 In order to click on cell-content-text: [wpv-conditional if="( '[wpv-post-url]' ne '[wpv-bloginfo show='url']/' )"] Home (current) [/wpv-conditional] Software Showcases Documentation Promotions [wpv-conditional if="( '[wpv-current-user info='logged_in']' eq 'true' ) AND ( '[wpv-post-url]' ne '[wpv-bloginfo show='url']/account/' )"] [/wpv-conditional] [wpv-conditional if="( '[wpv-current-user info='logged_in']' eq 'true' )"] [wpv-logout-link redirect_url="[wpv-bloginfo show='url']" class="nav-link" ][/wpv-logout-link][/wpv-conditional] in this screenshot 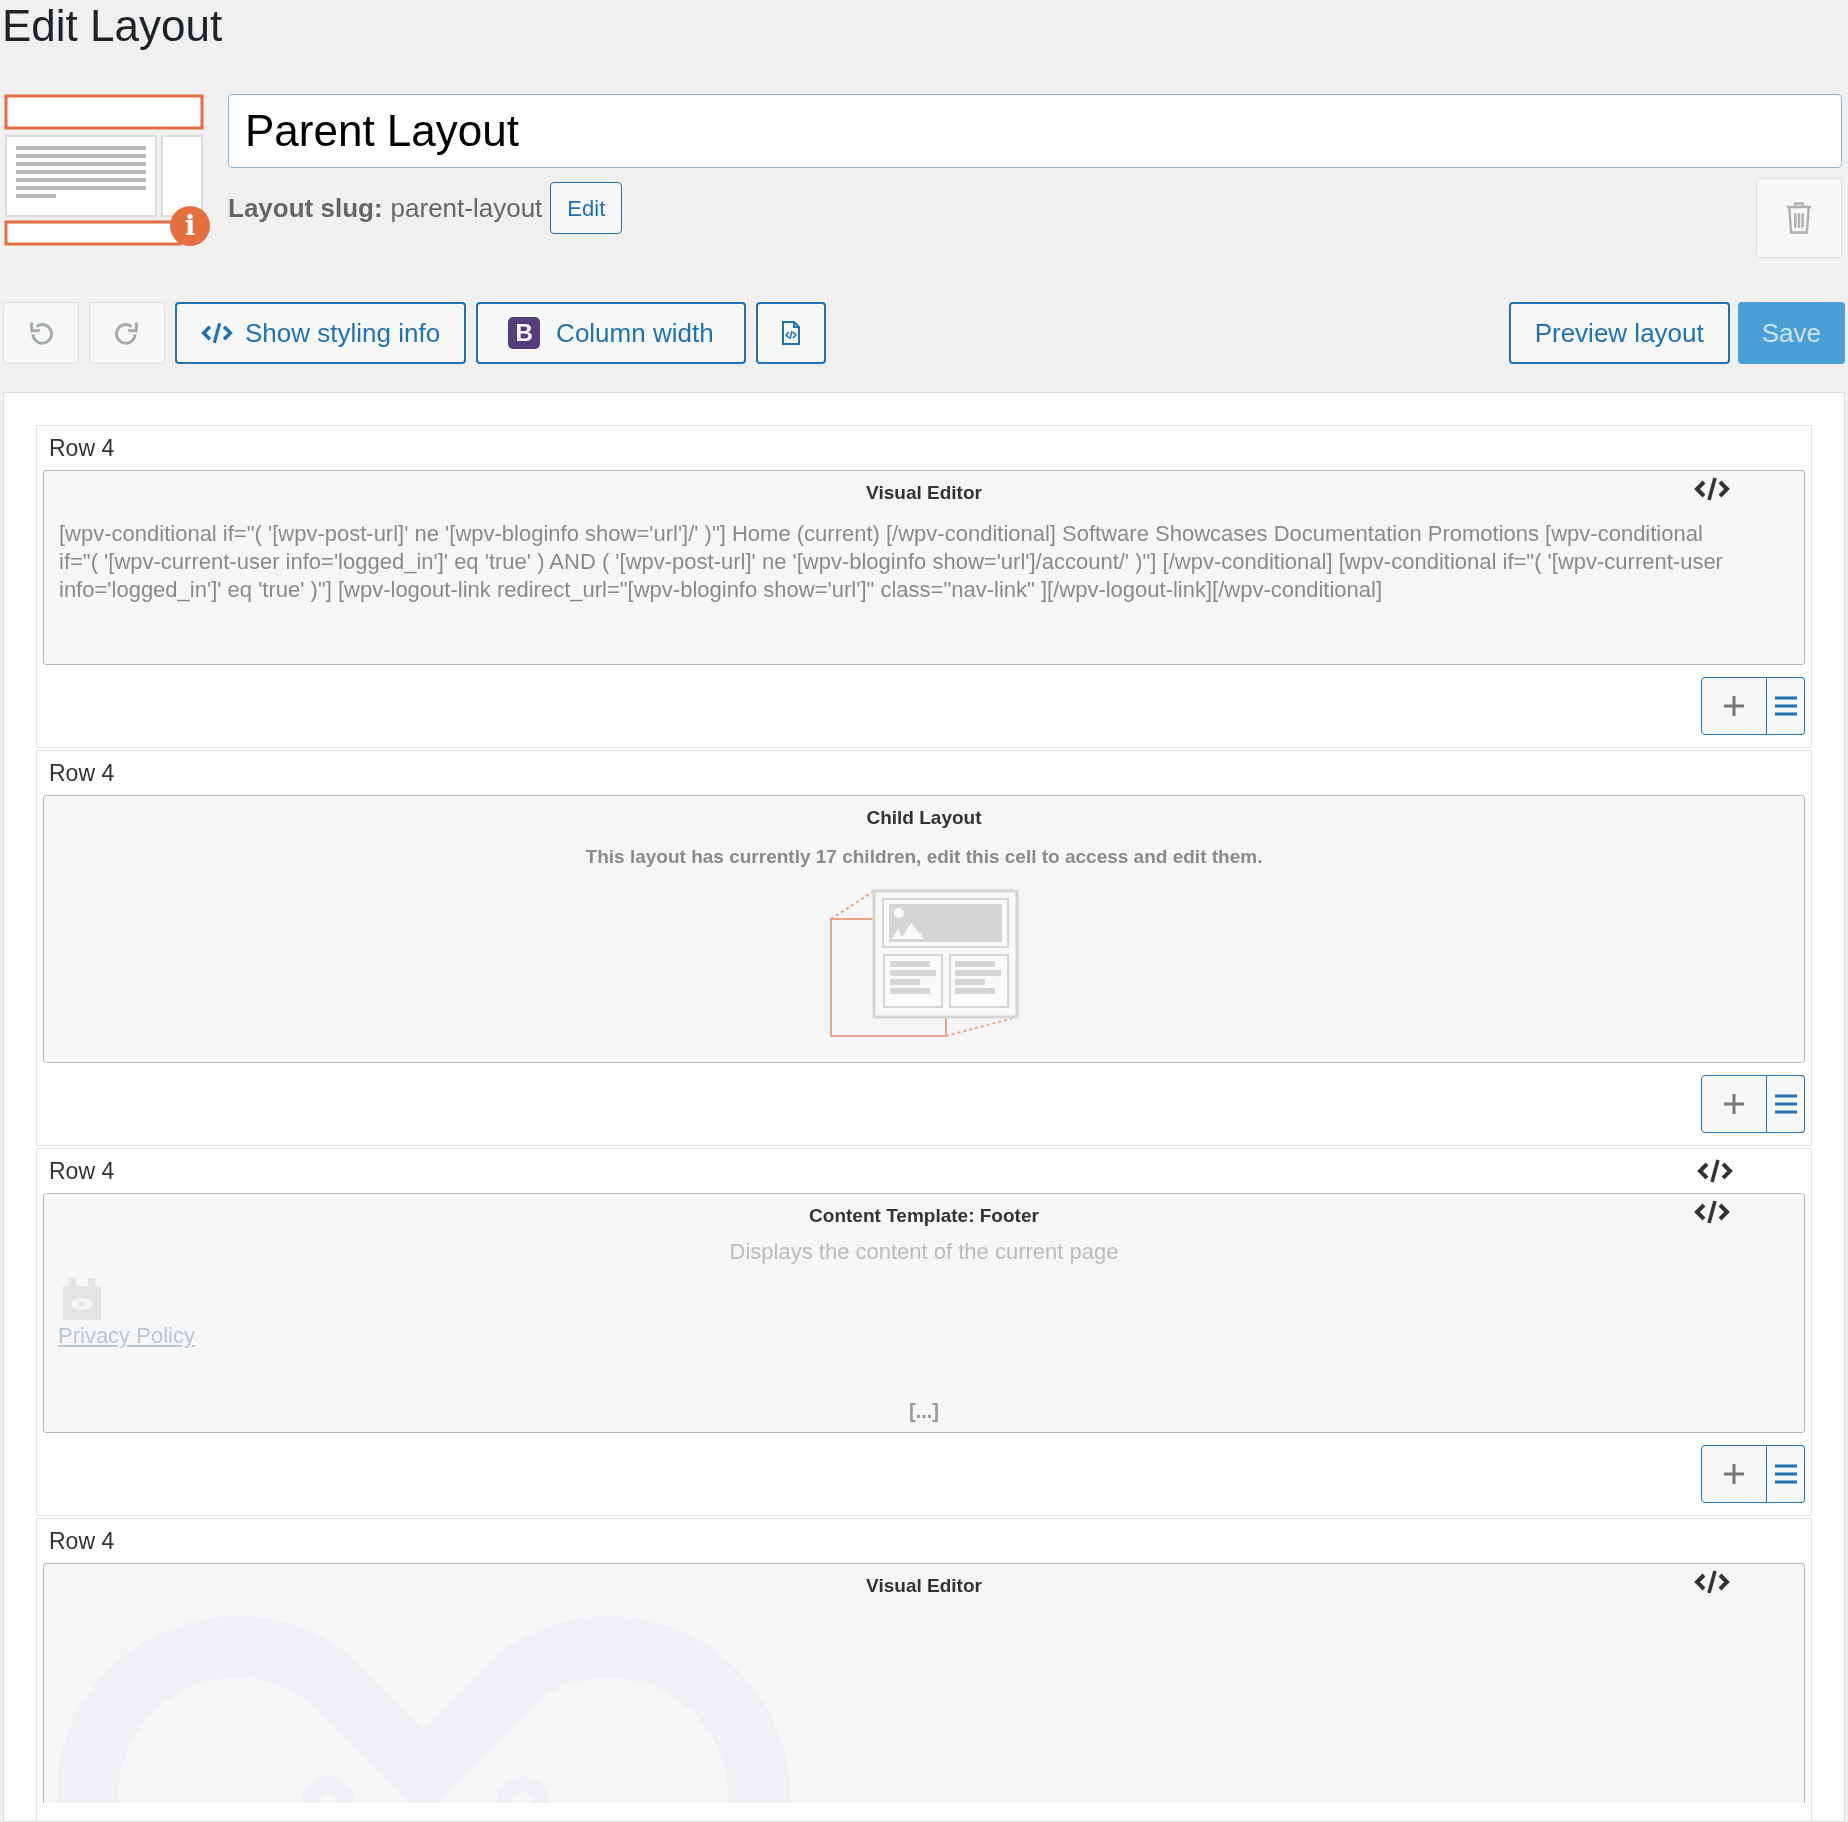, I will do `click(891, 561)`.